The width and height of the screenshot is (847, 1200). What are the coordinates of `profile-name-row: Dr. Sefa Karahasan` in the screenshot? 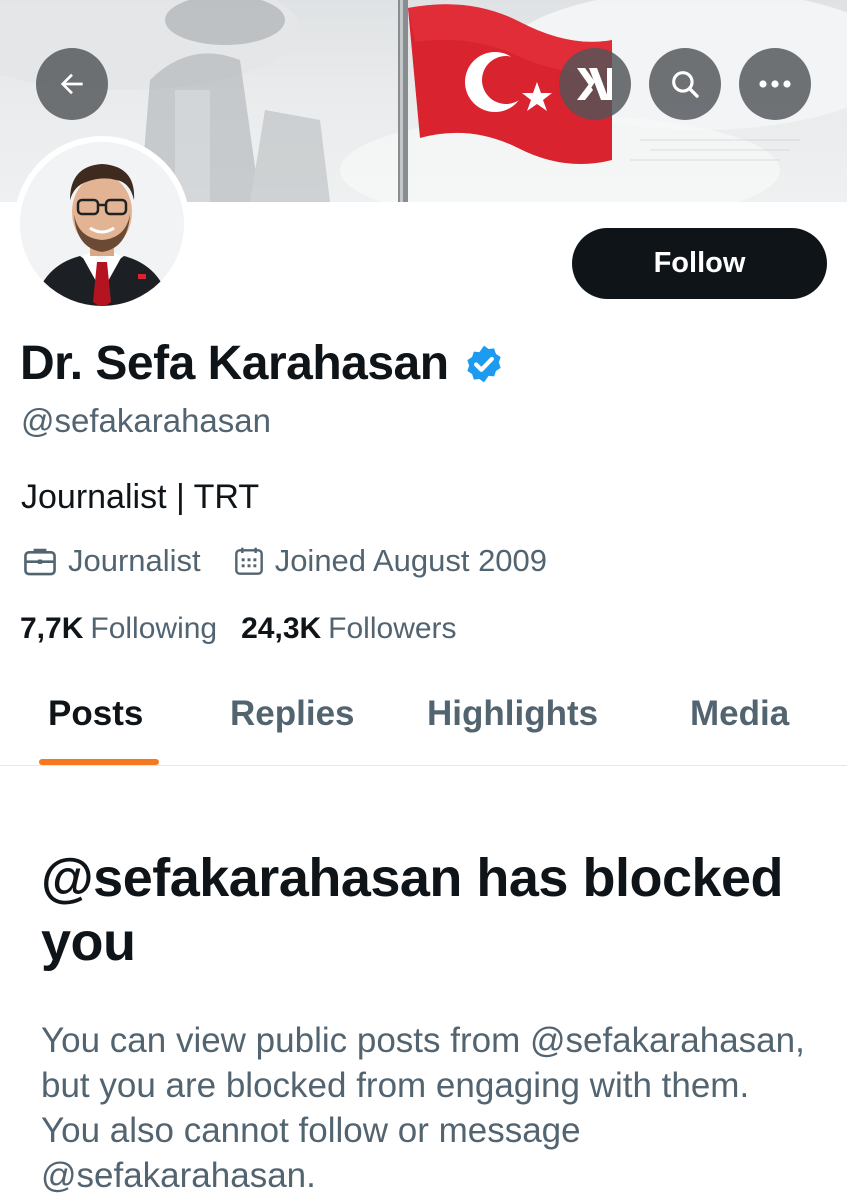 It's located at (262, 363).